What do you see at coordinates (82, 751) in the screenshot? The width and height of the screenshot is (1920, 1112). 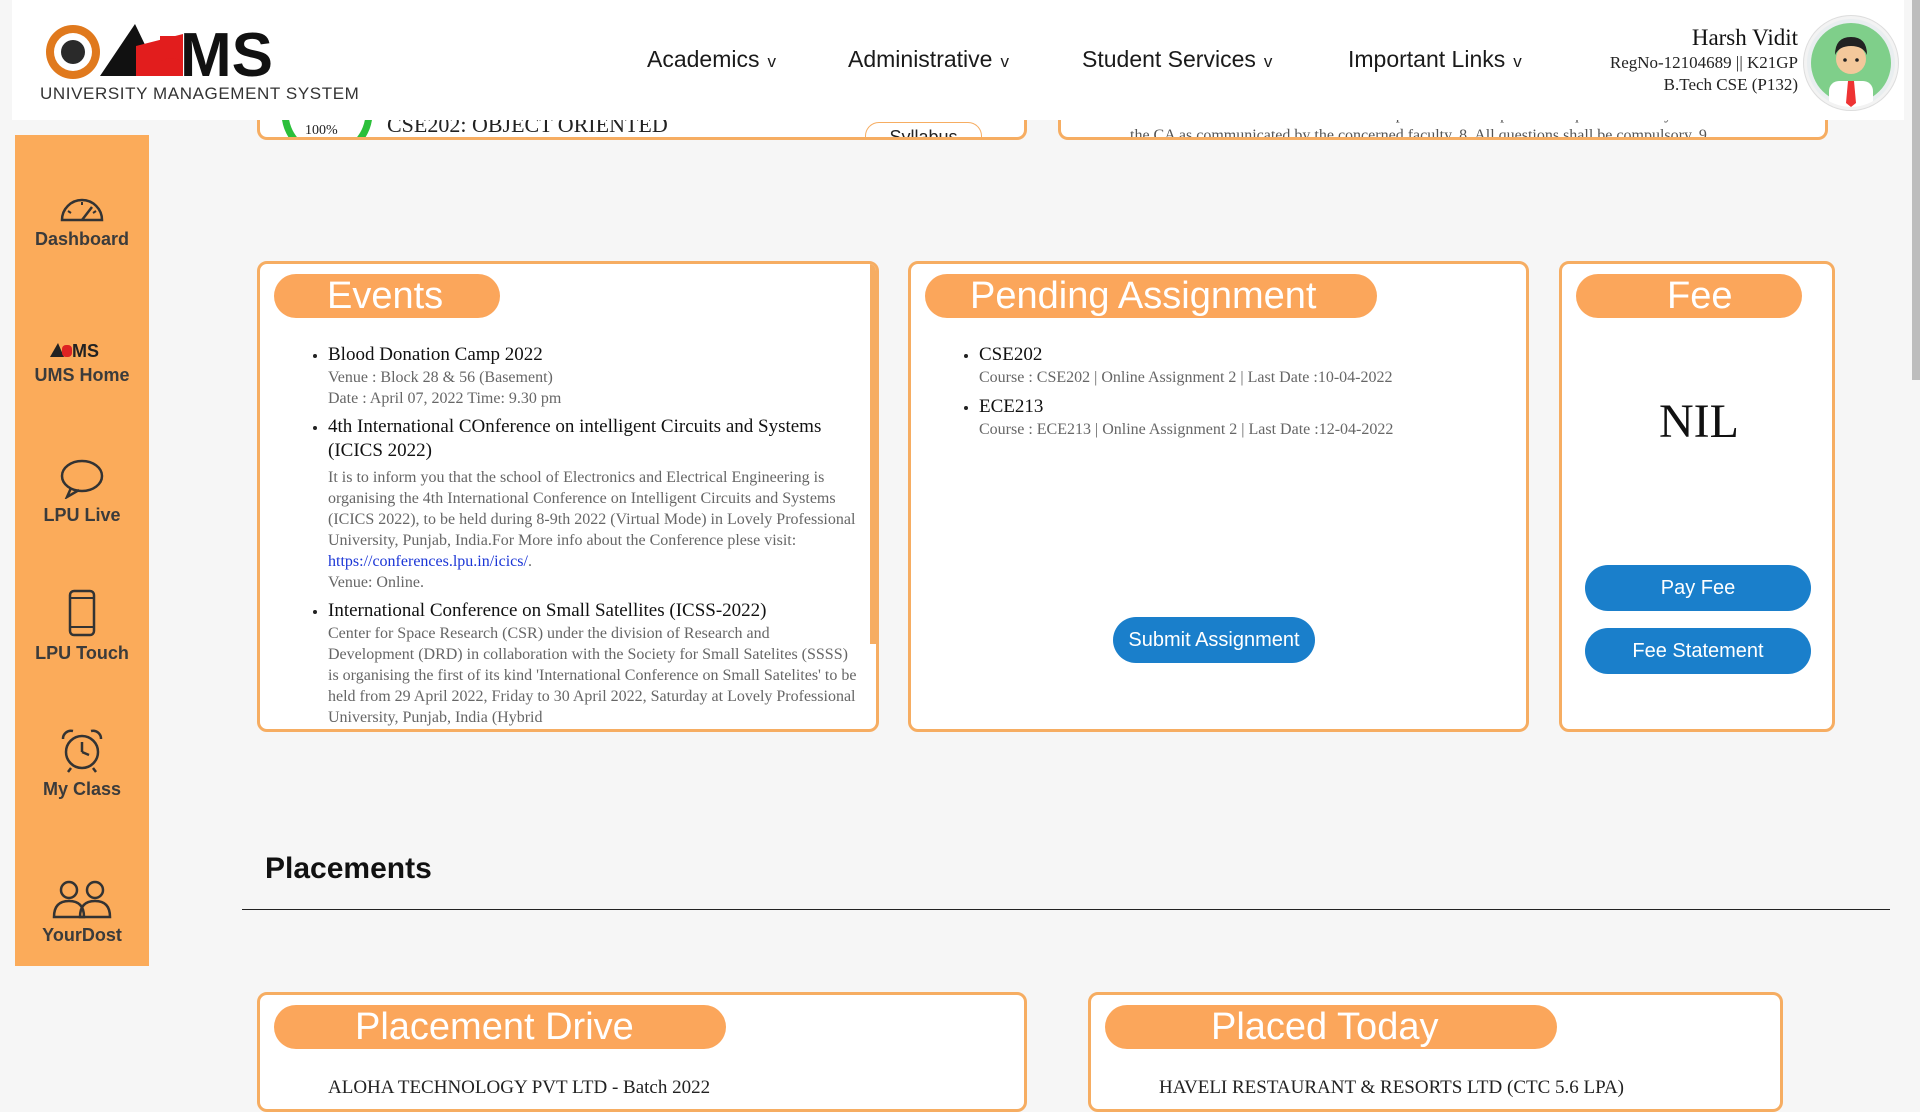 I see `alarm-clock-icon` at bounding box center [82, 751].